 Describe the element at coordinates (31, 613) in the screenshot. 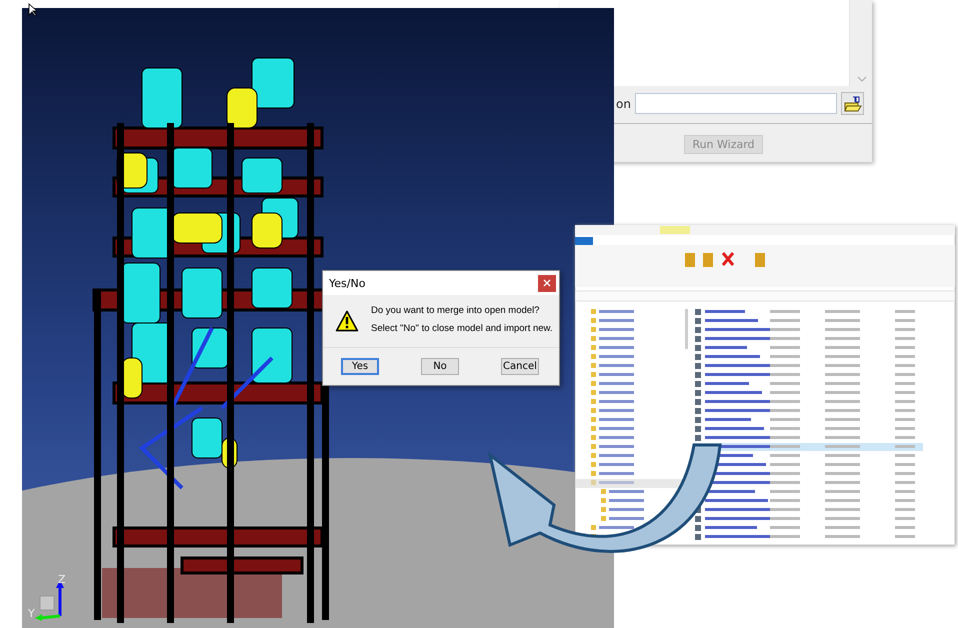

I see `axis-label: Y` at that location.